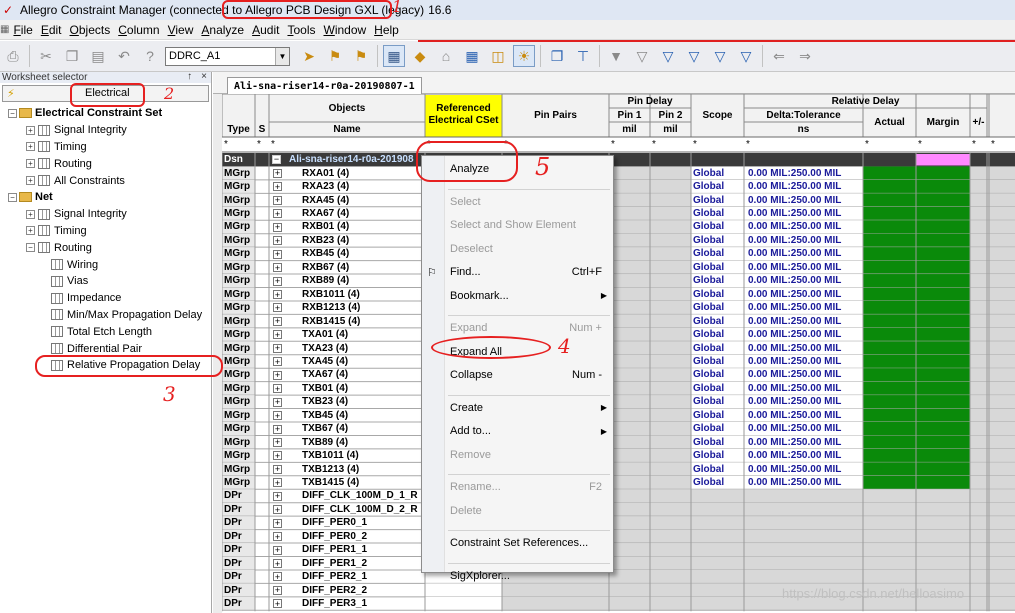 The width and height of the screenshot is (1015, 613). I want to click on funnel-grid-icon: ▽, so click(746, 56).